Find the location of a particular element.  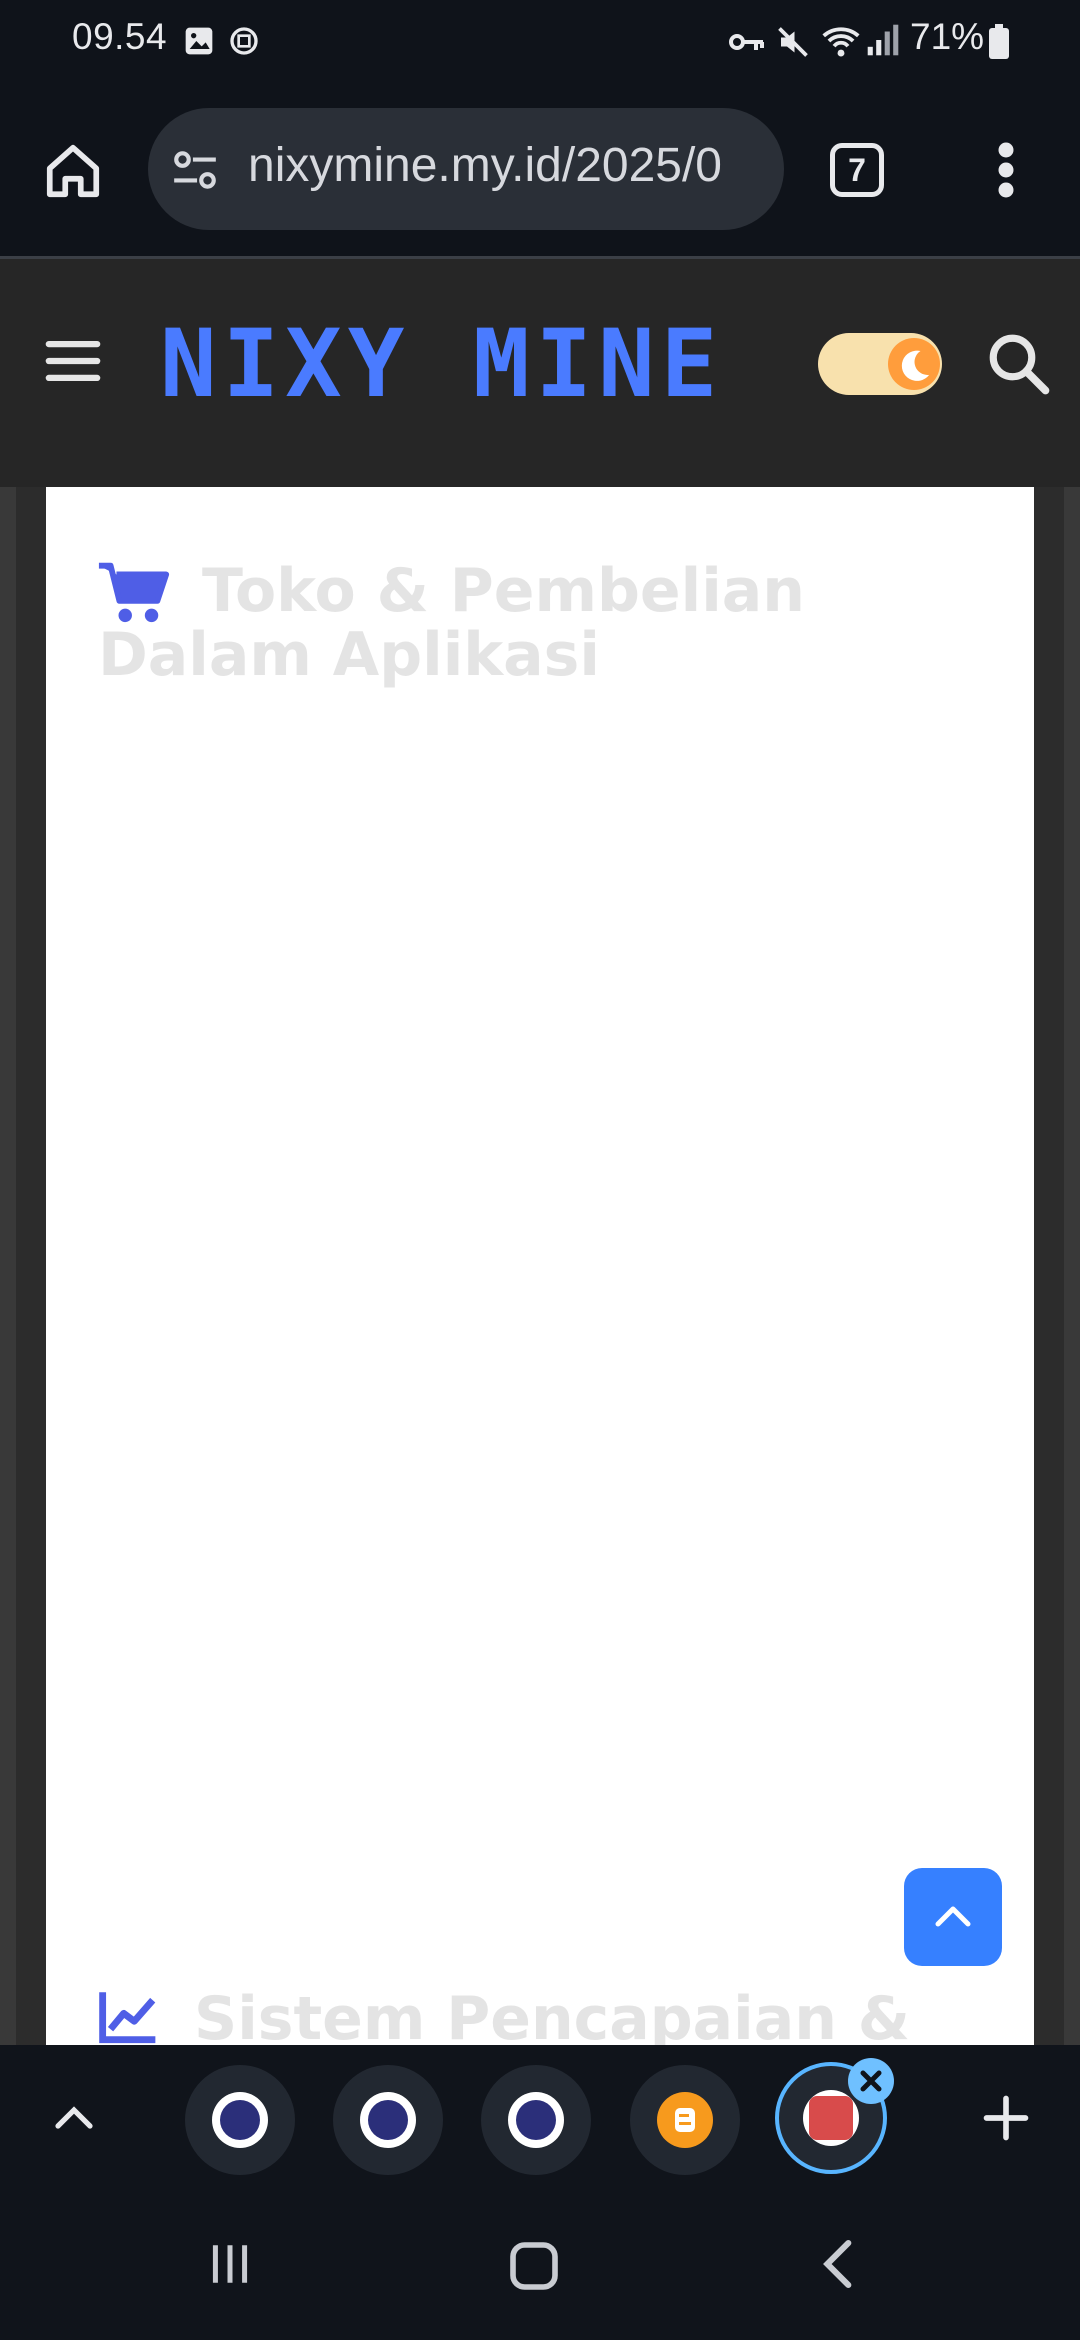

blogger-icon is located at coordinates (685, 2120).